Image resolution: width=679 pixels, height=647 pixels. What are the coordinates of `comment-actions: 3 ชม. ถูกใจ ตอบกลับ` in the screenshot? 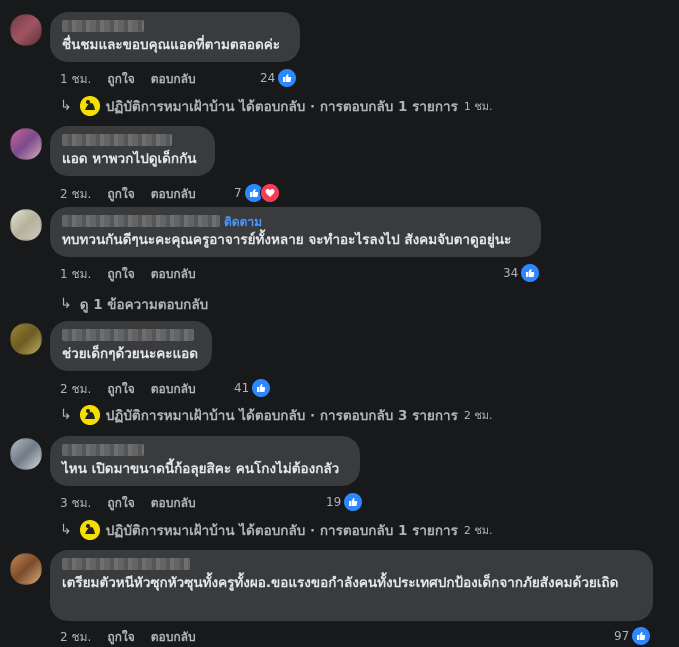 It's located at (128, 503).